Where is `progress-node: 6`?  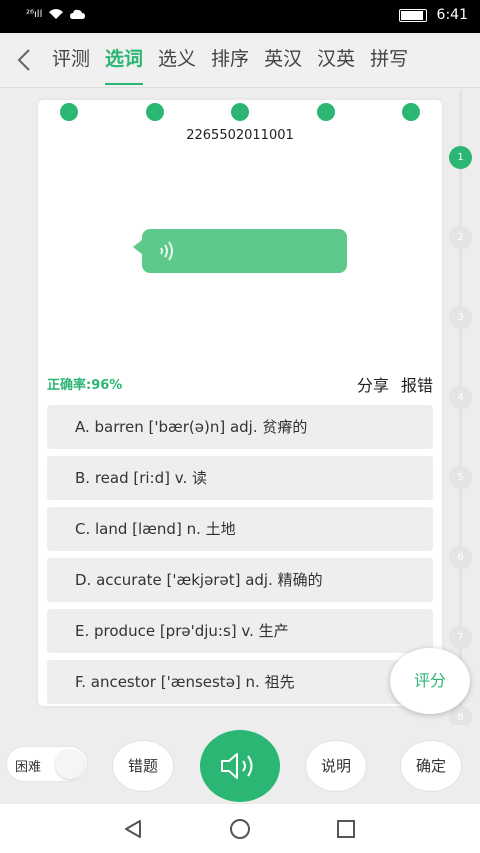 progress-node: 6 is located at coordinates (460, 557).